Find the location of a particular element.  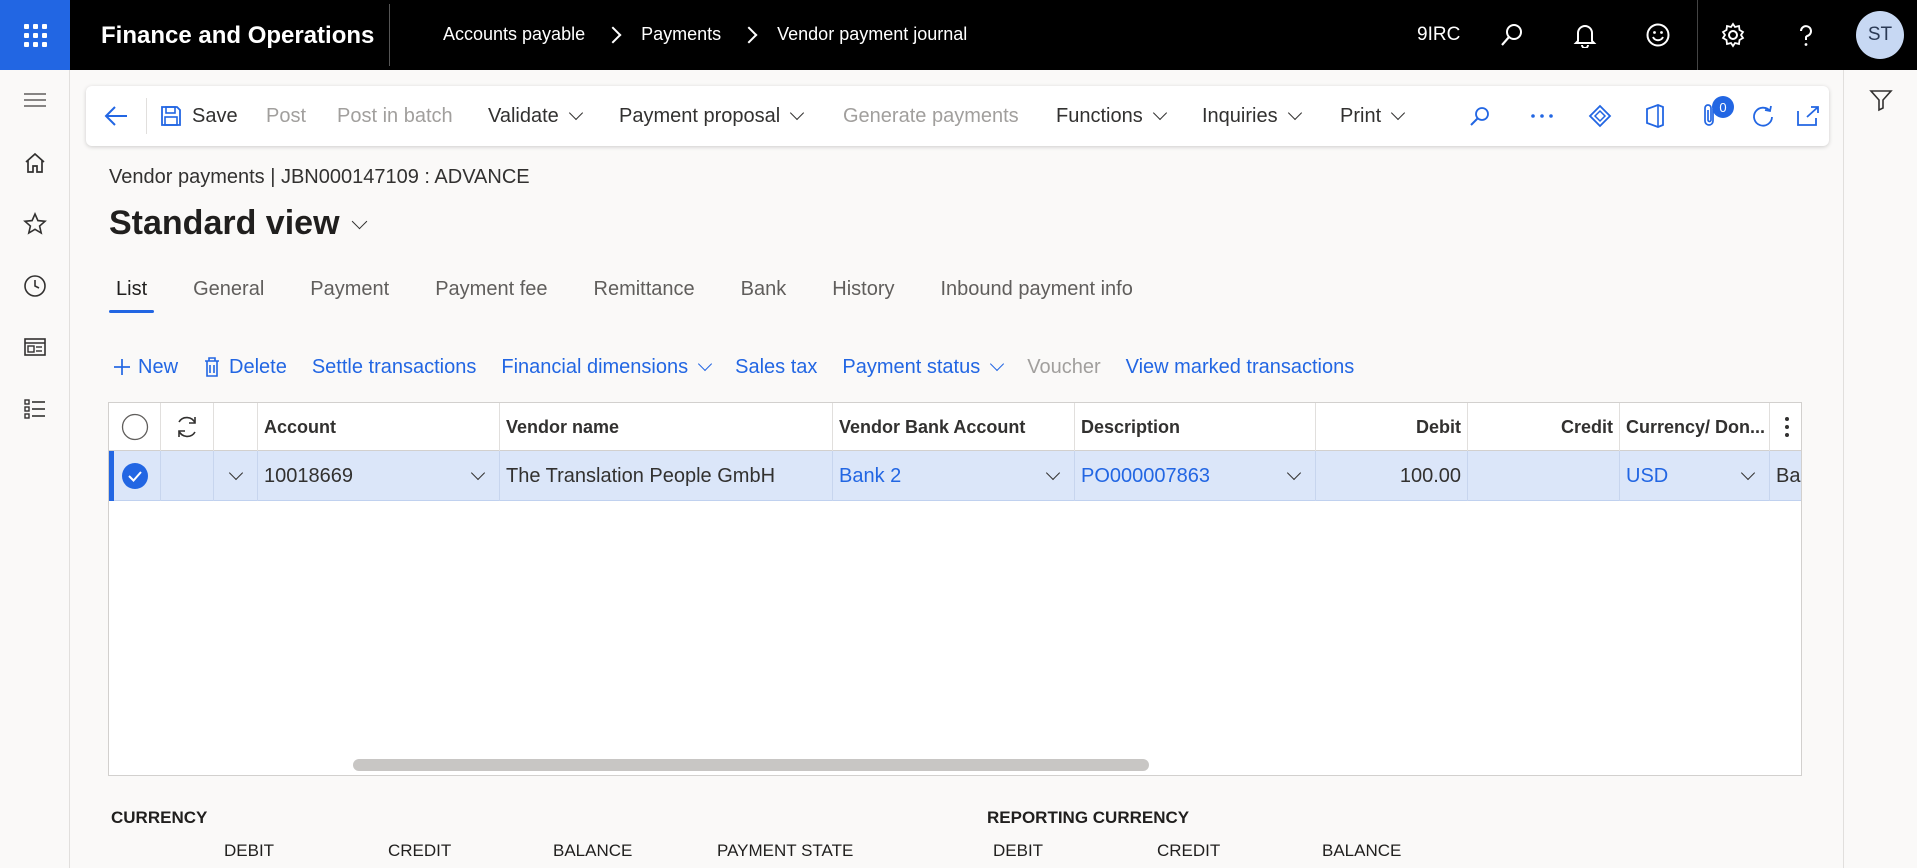

back-arrow-icon is located at coordinates (116, 116).